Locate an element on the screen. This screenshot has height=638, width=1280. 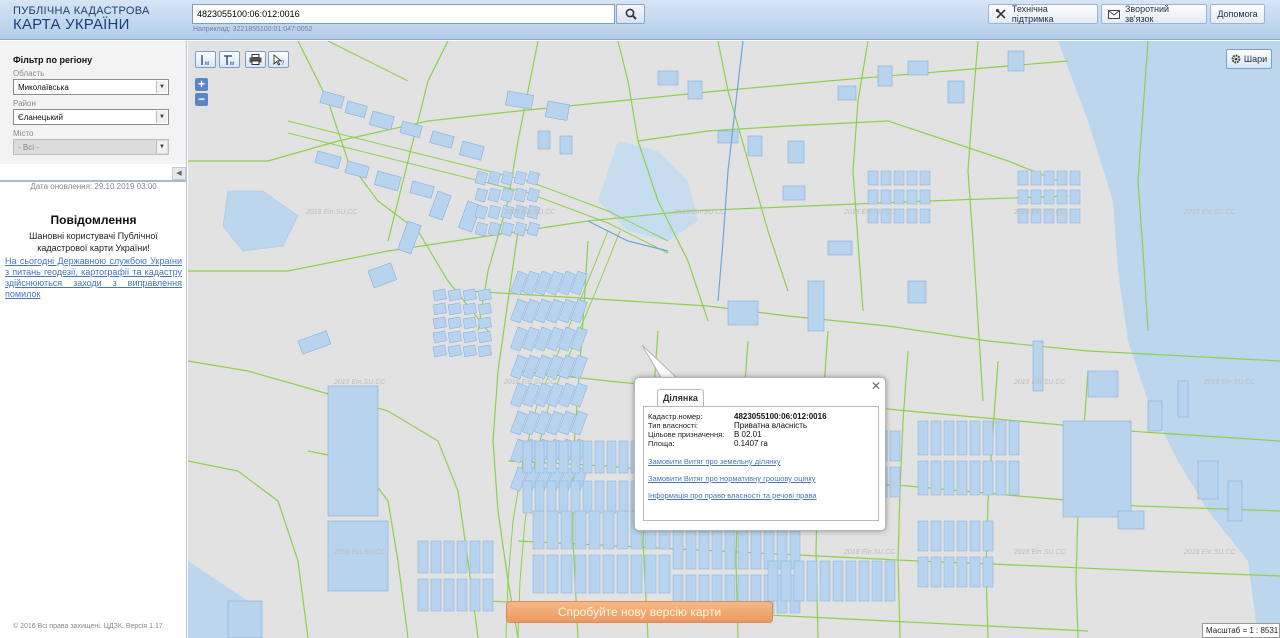
help-button: Допомога is located at coordinates (1237, 14).